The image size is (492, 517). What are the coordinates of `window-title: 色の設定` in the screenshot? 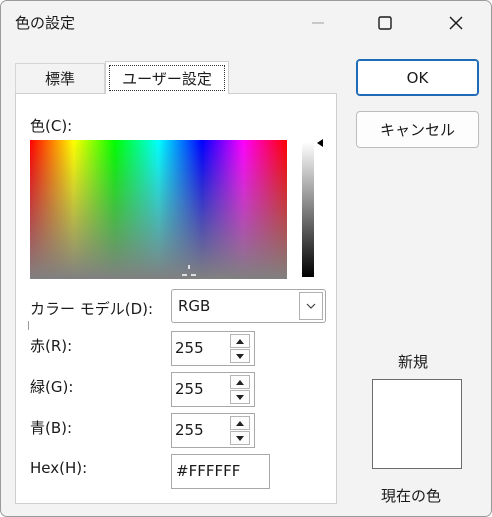 It's located at (45, 23).